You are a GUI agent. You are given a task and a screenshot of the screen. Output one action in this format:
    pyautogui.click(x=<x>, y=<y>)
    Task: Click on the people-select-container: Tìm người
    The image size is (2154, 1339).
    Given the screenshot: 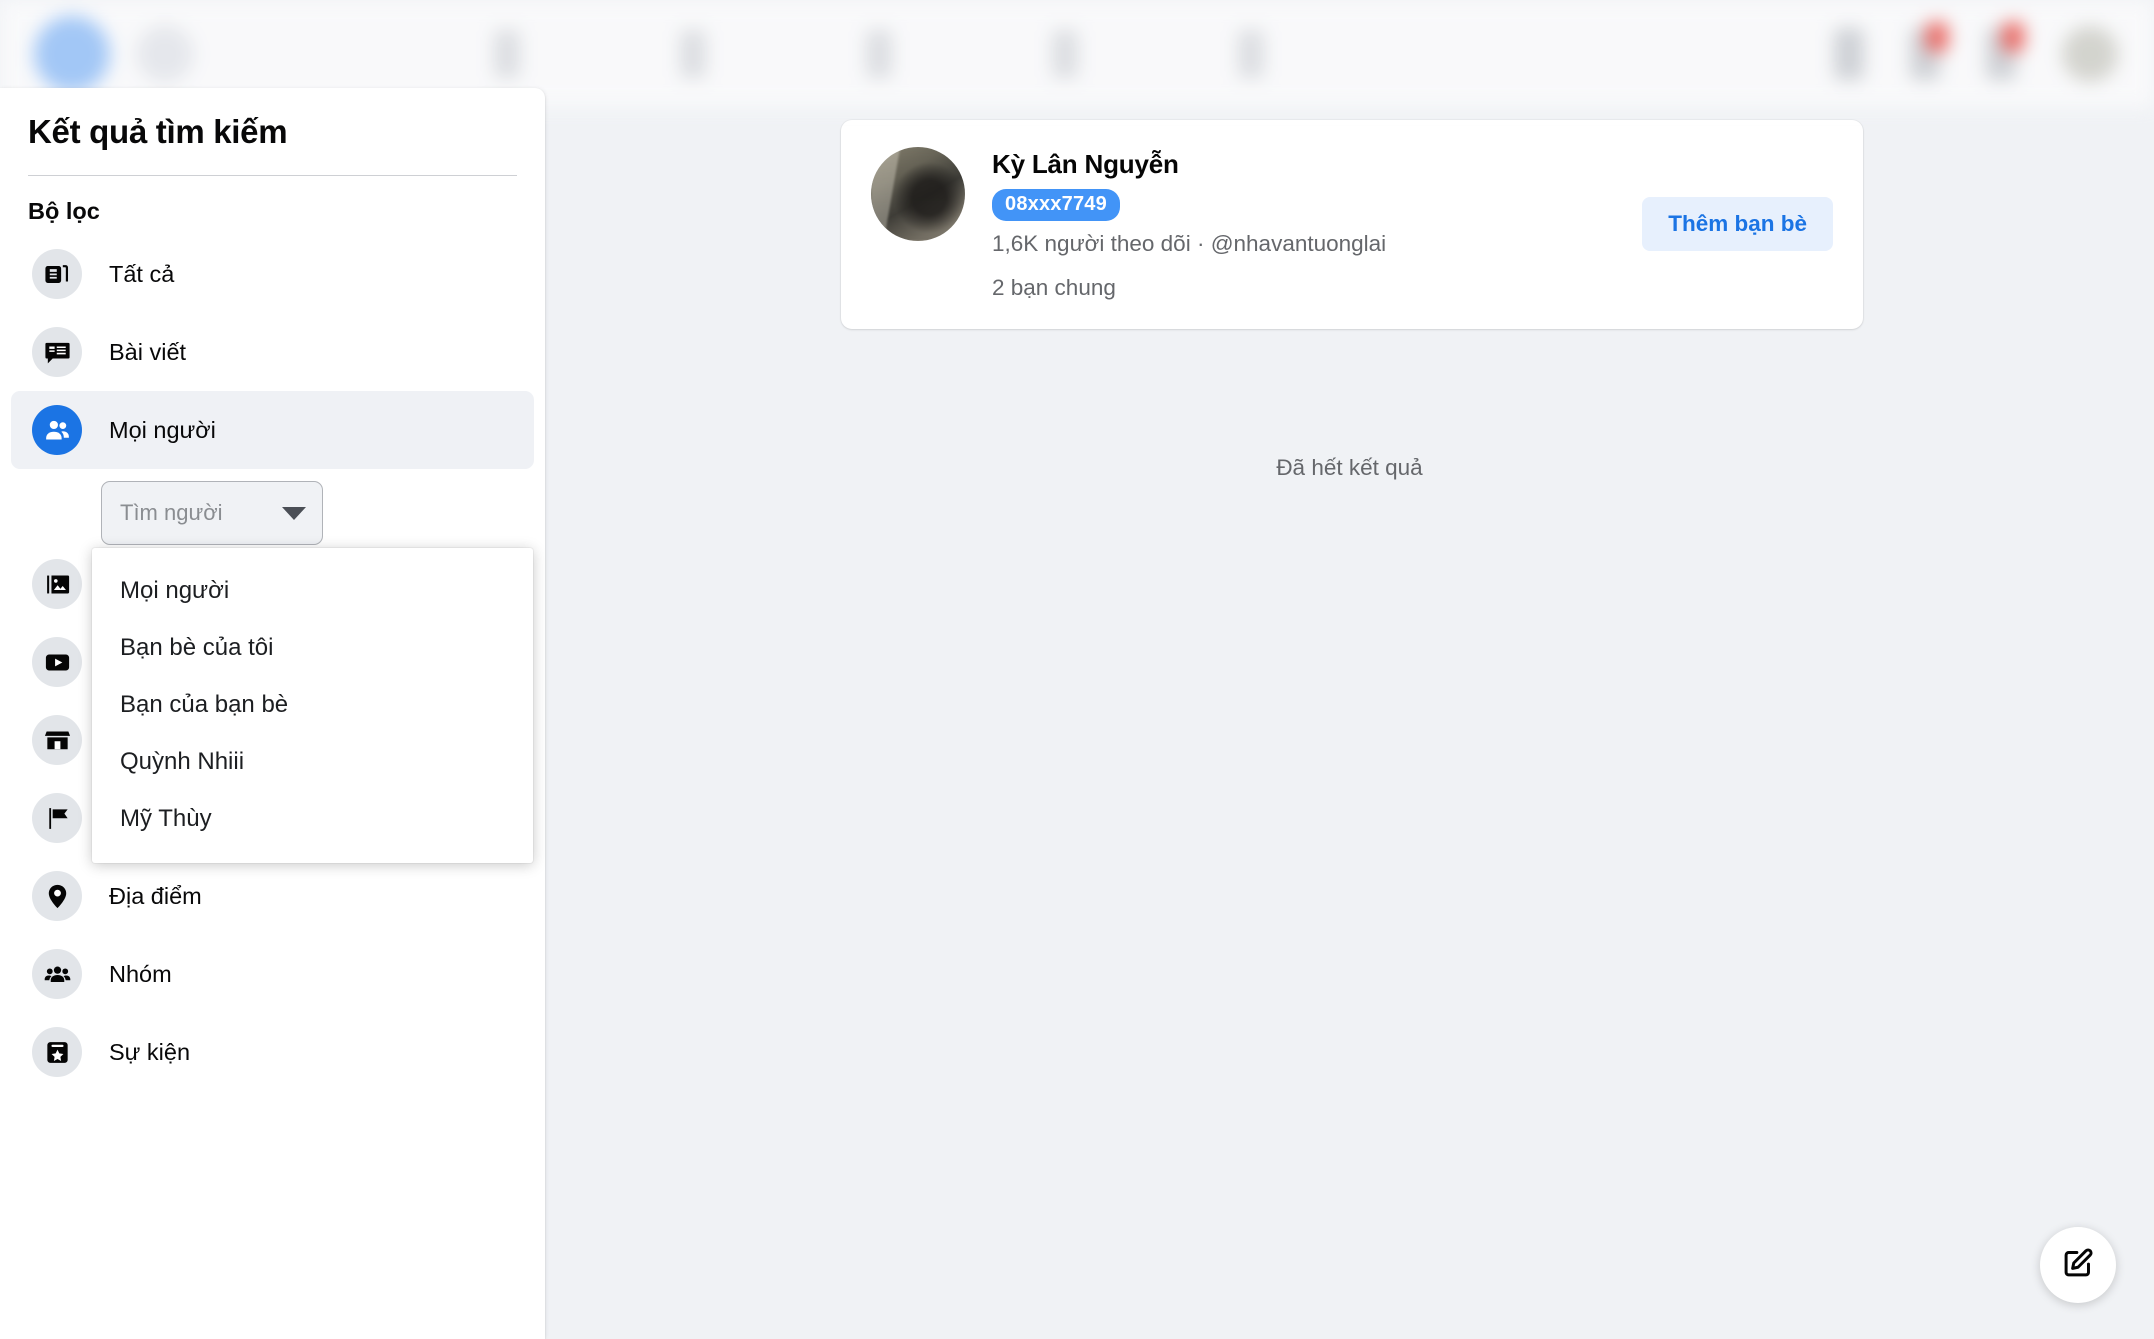 What is the action you would take?
    pyautogui.click(x=272, y=507)
    